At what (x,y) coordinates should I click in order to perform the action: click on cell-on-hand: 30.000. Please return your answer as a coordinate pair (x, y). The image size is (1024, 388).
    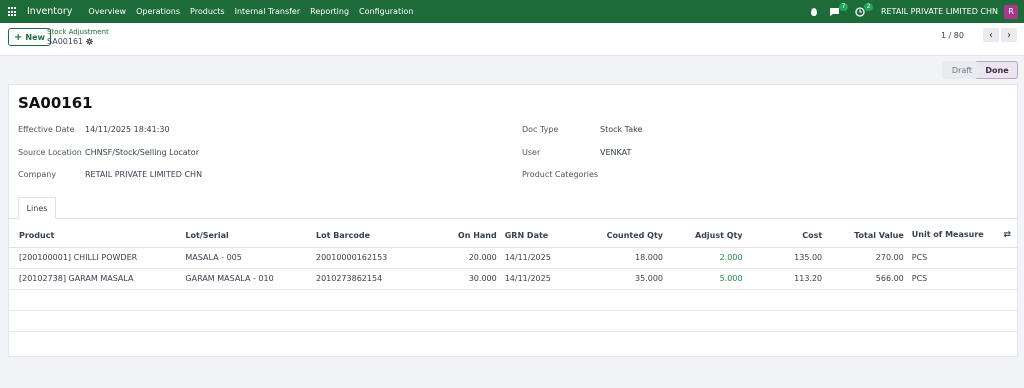
    Looking at the image, I should click on (460, 279).